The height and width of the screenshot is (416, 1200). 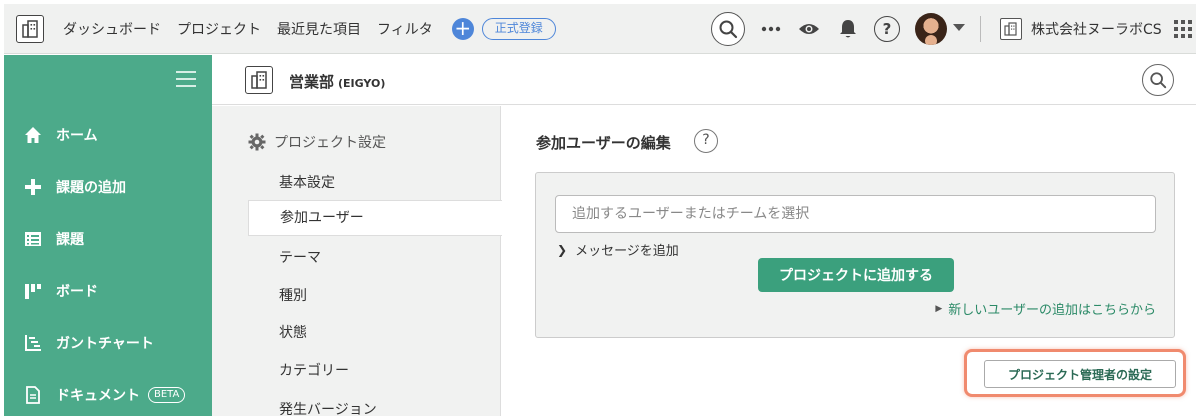 I want to click on sidebar-item-label: ドキュメント, so click(x=98, y=396).